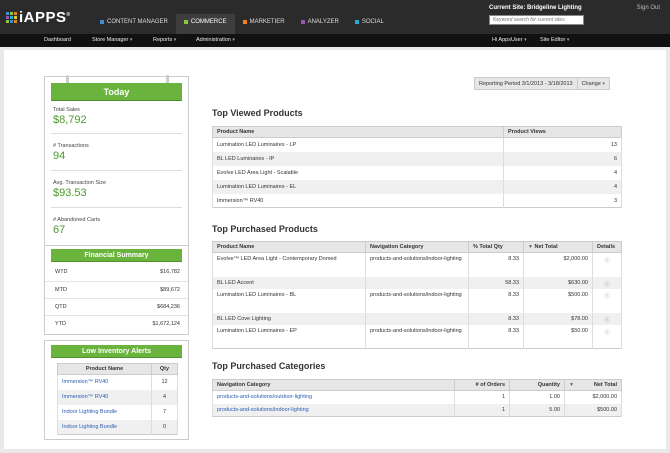 This screenshot has height=453, width=670. Describe the element at coordinates (263, 410) in the screenshot. I see `category-link: products-and-solutions/indoor-lighting` at that location.